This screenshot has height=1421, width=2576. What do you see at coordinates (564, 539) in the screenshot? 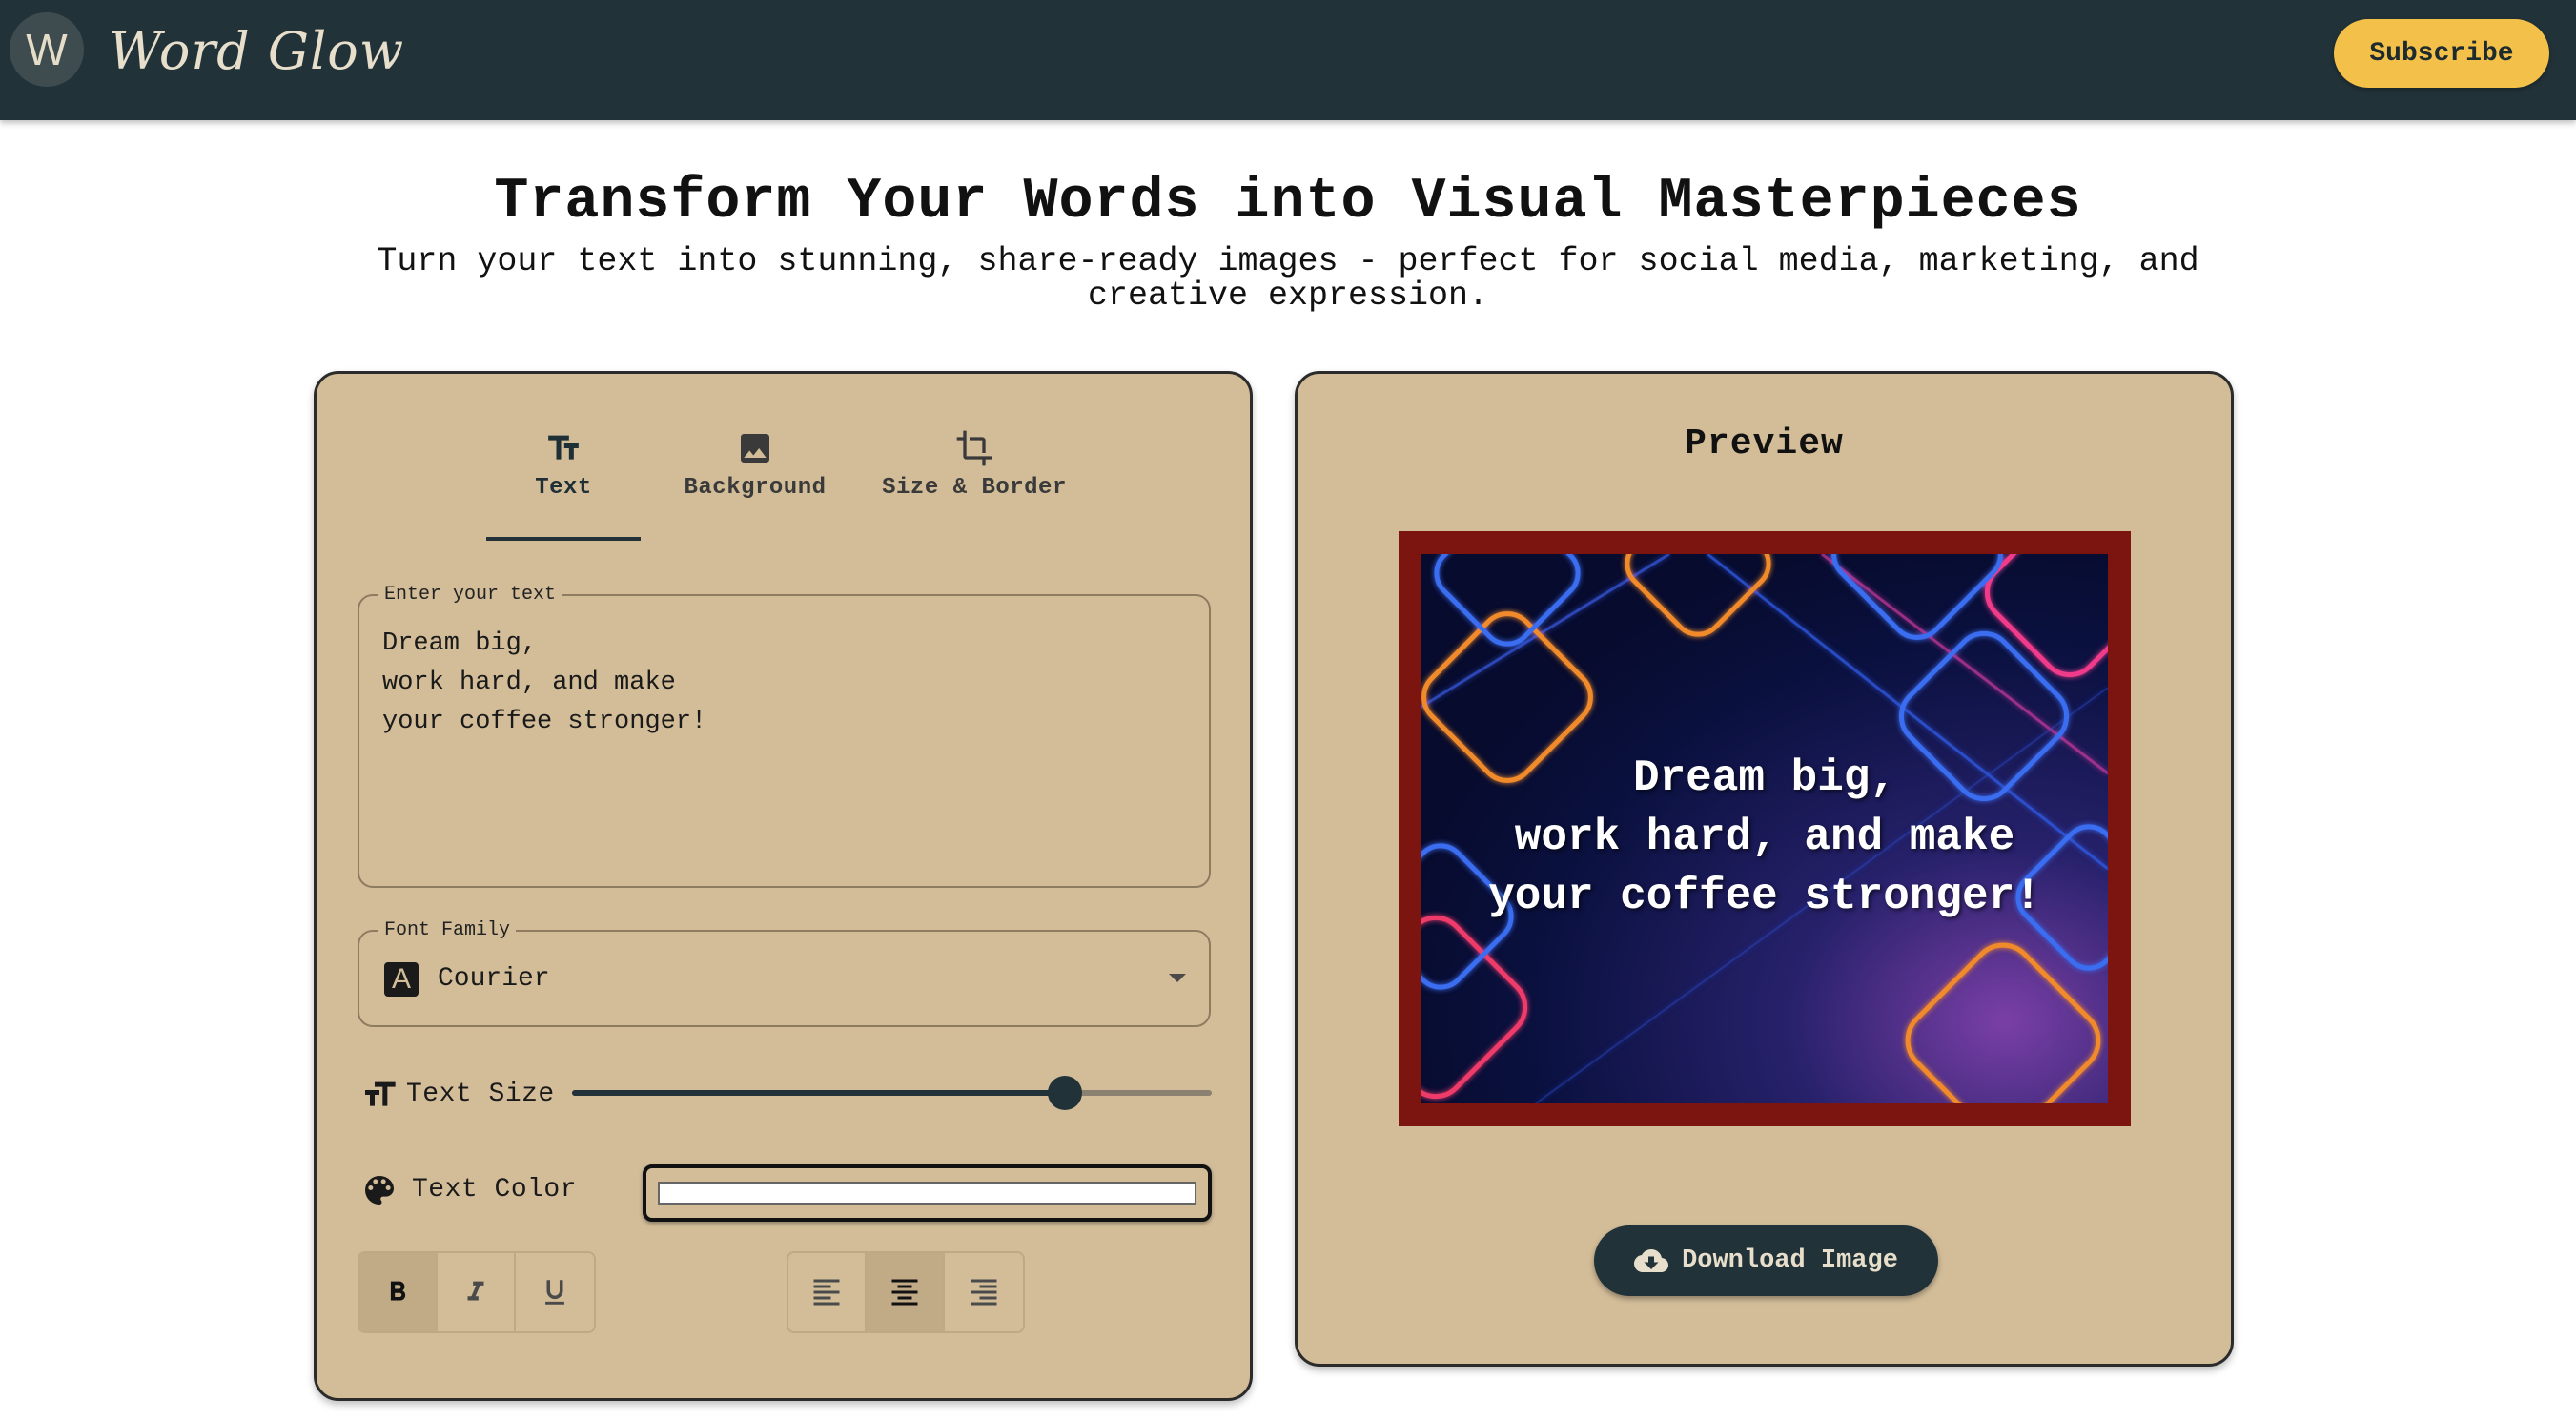
I see `tab-indicator` at bounding box center [564, 539].